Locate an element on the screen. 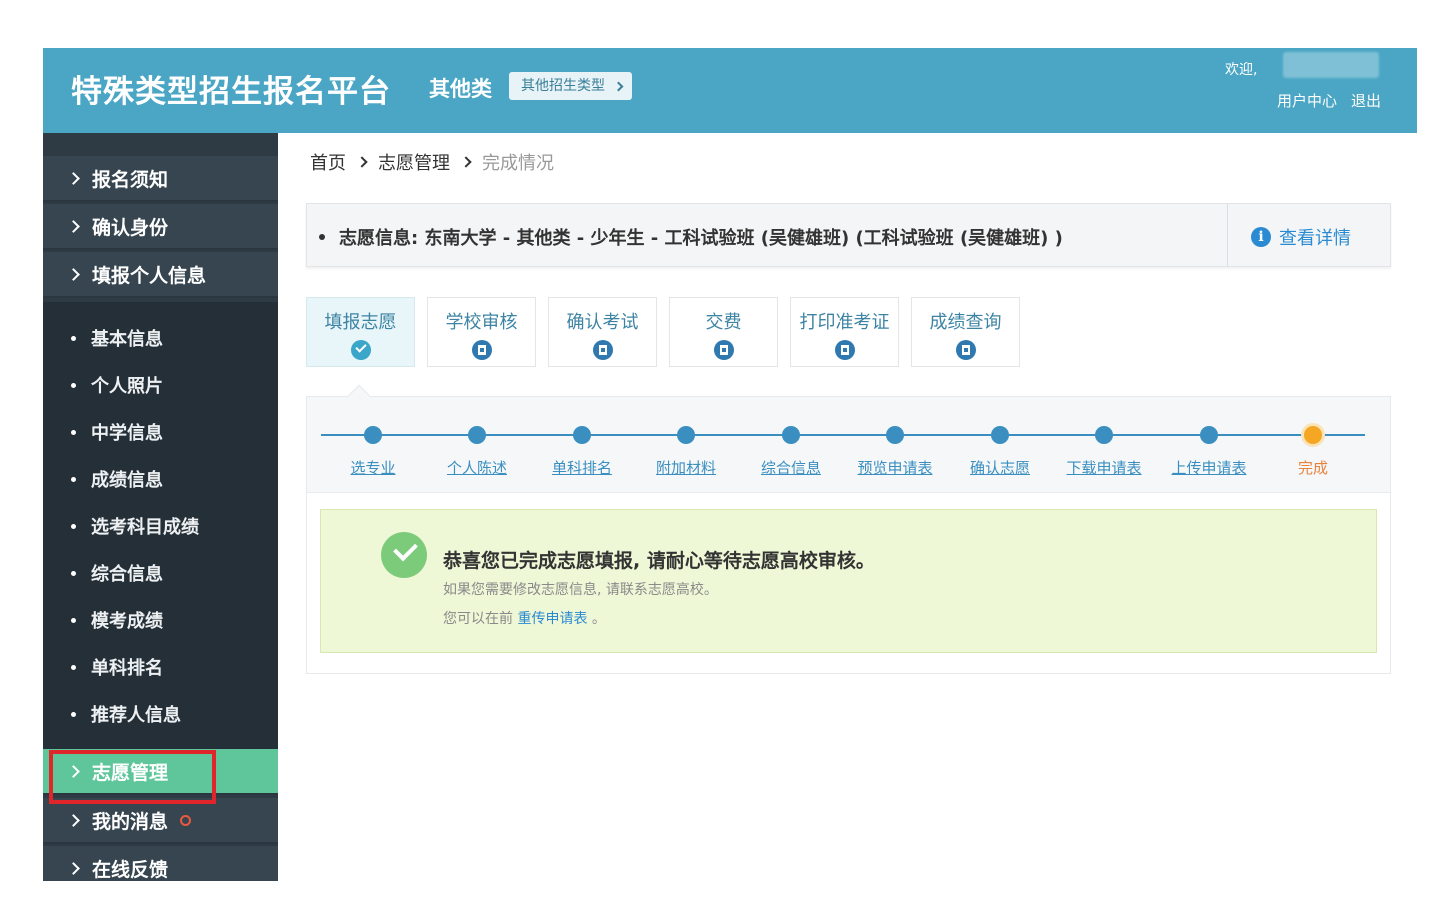 This screenshot has width=1448, height=923. step-link-comprehensive: 综合信息 is located at coordinates (791, 467).